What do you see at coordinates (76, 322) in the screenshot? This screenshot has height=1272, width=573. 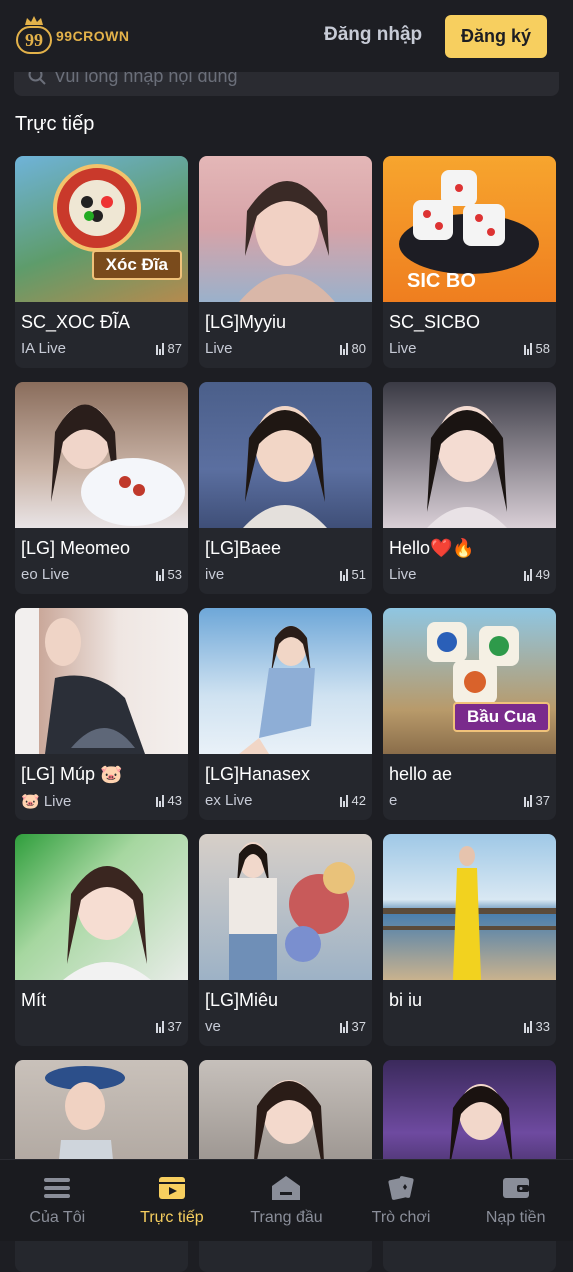 I see `card-title: SC_XOC ĐĨA` at bounding box center [76, 322].